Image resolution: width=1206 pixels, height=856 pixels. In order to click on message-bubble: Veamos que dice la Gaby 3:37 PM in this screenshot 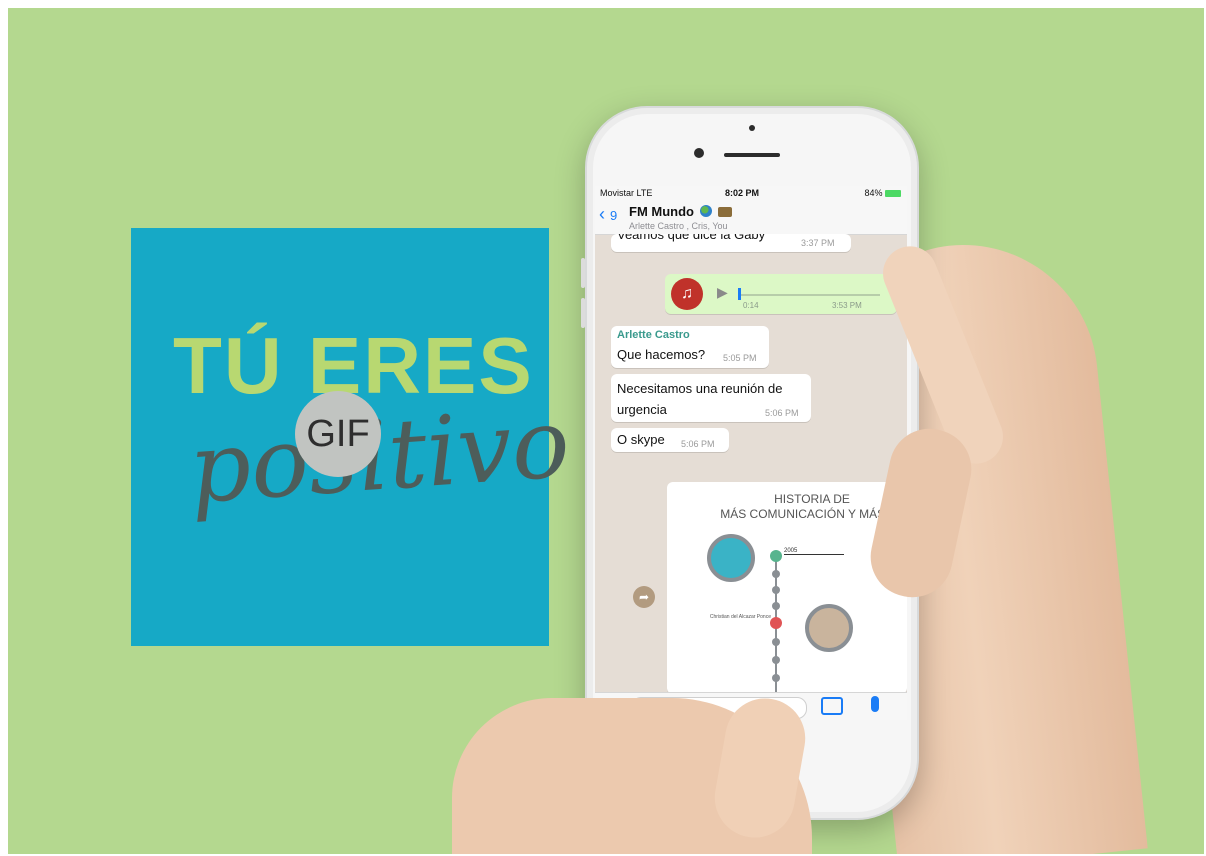, I will do `click(731, 243)`.